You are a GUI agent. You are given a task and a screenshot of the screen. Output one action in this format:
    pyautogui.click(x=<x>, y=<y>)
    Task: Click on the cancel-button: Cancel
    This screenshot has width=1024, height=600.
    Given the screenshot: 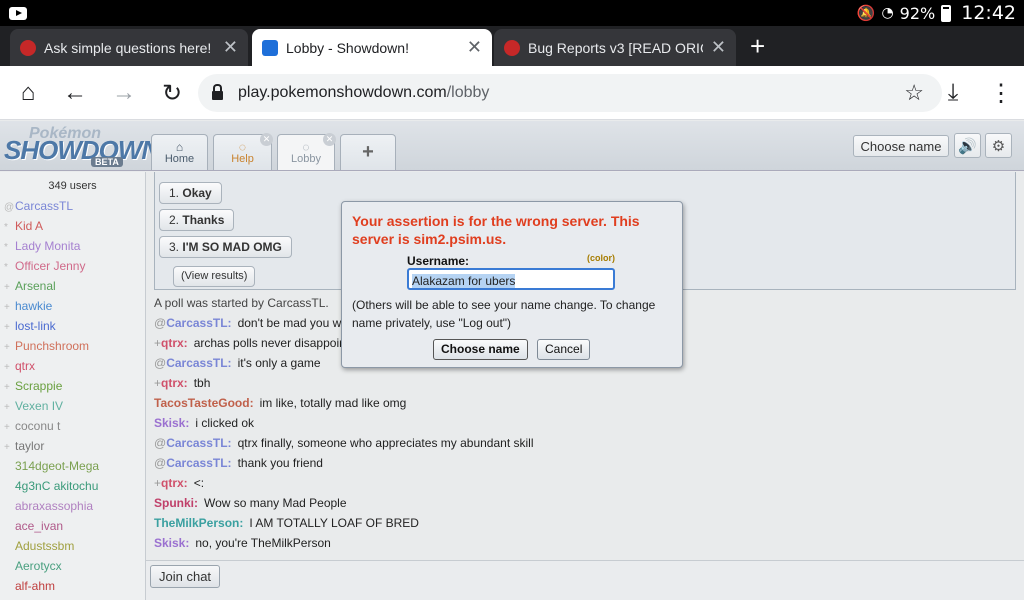 What is the action you would take?
    pyautogui.click(x=564, y=349)
    